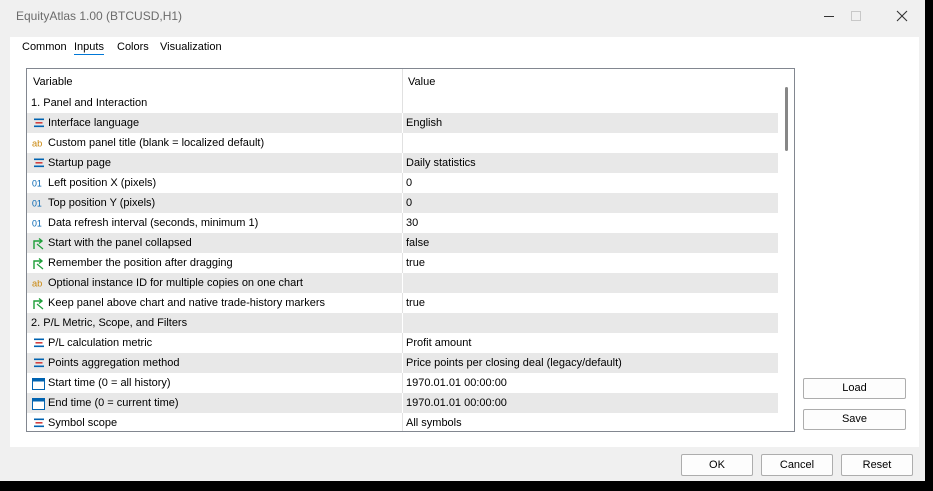 This screenshot has width=933, height=491. I want to click on maximize-button, so click(856, 16).